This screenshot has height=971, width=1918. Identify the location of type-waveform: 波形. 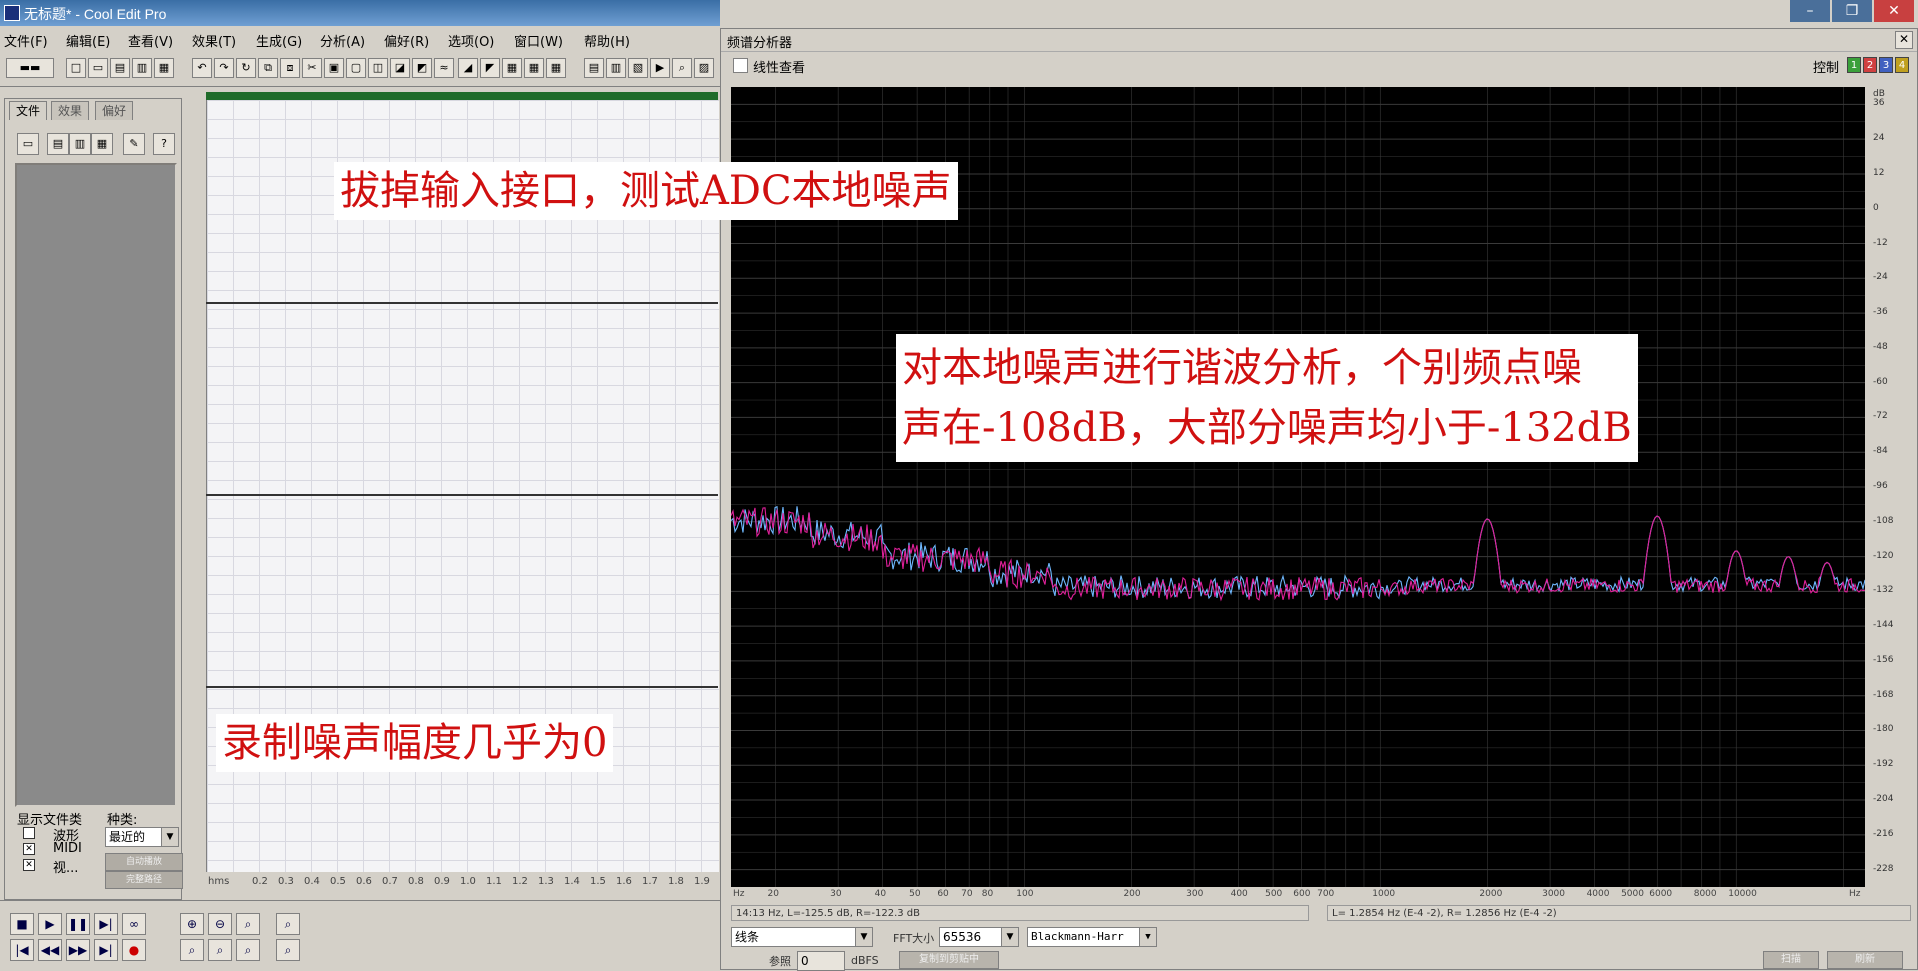
(63, 834).